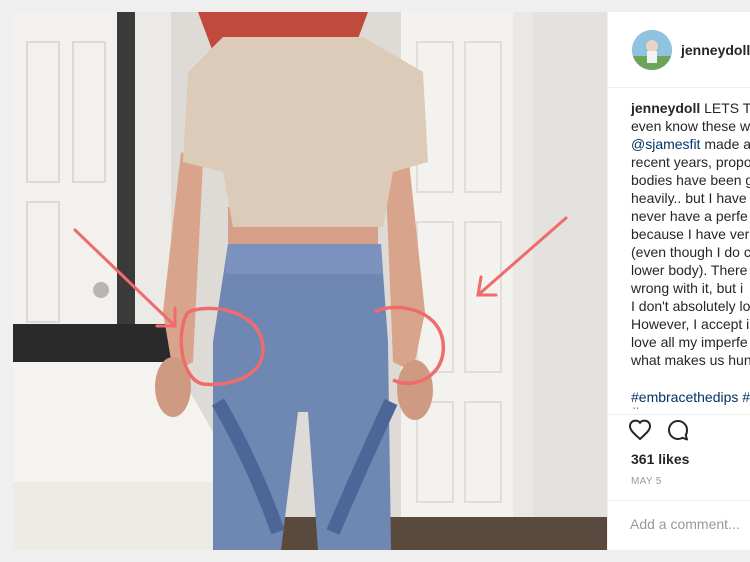 Image resolution: width=750 pixels, height=562 pixels. What do you see at coordinates (640, 432) in the screenshot?
I see `heart-outline-icon` at bounding box center [640, 432].